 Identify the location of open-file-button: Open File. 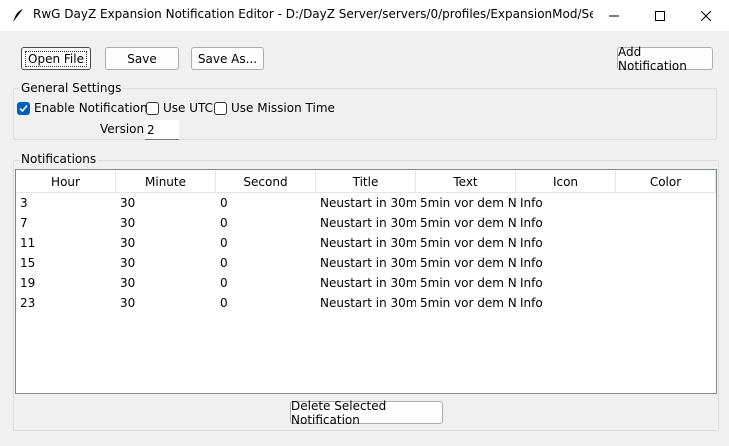
(56, 58).